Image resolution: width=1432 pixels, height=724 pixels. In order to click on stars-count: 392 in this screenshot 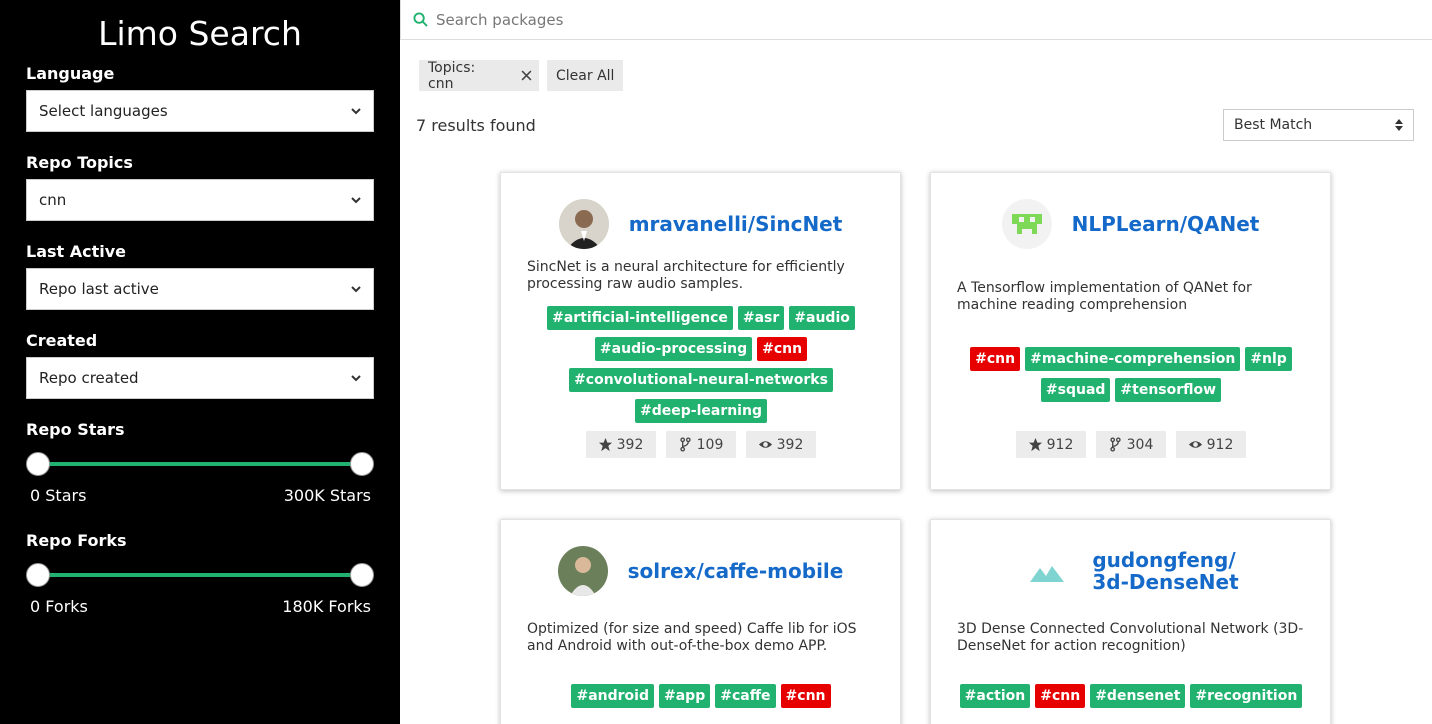, I will do `click(630, 444)`.